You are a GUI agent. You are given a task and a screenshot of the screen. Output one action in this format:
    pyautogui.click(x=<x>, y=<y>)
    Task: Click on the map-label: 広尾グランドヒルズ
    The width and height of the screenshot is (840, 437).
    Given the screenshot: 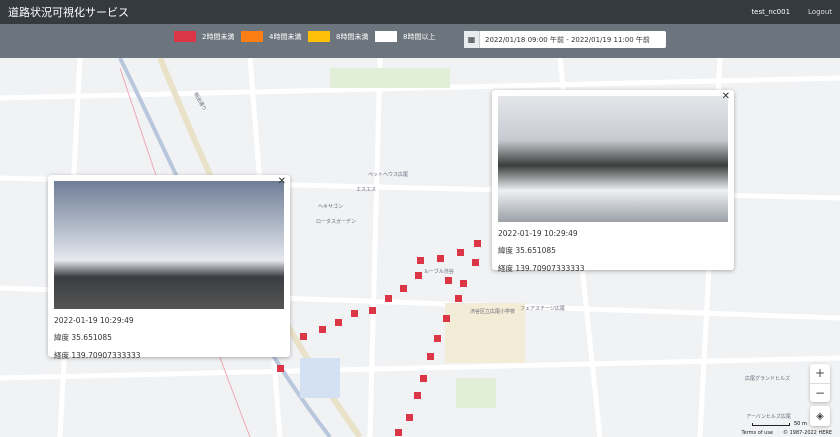 What is the action you would take?
    pyautogui.click(x=768, y=379)
    